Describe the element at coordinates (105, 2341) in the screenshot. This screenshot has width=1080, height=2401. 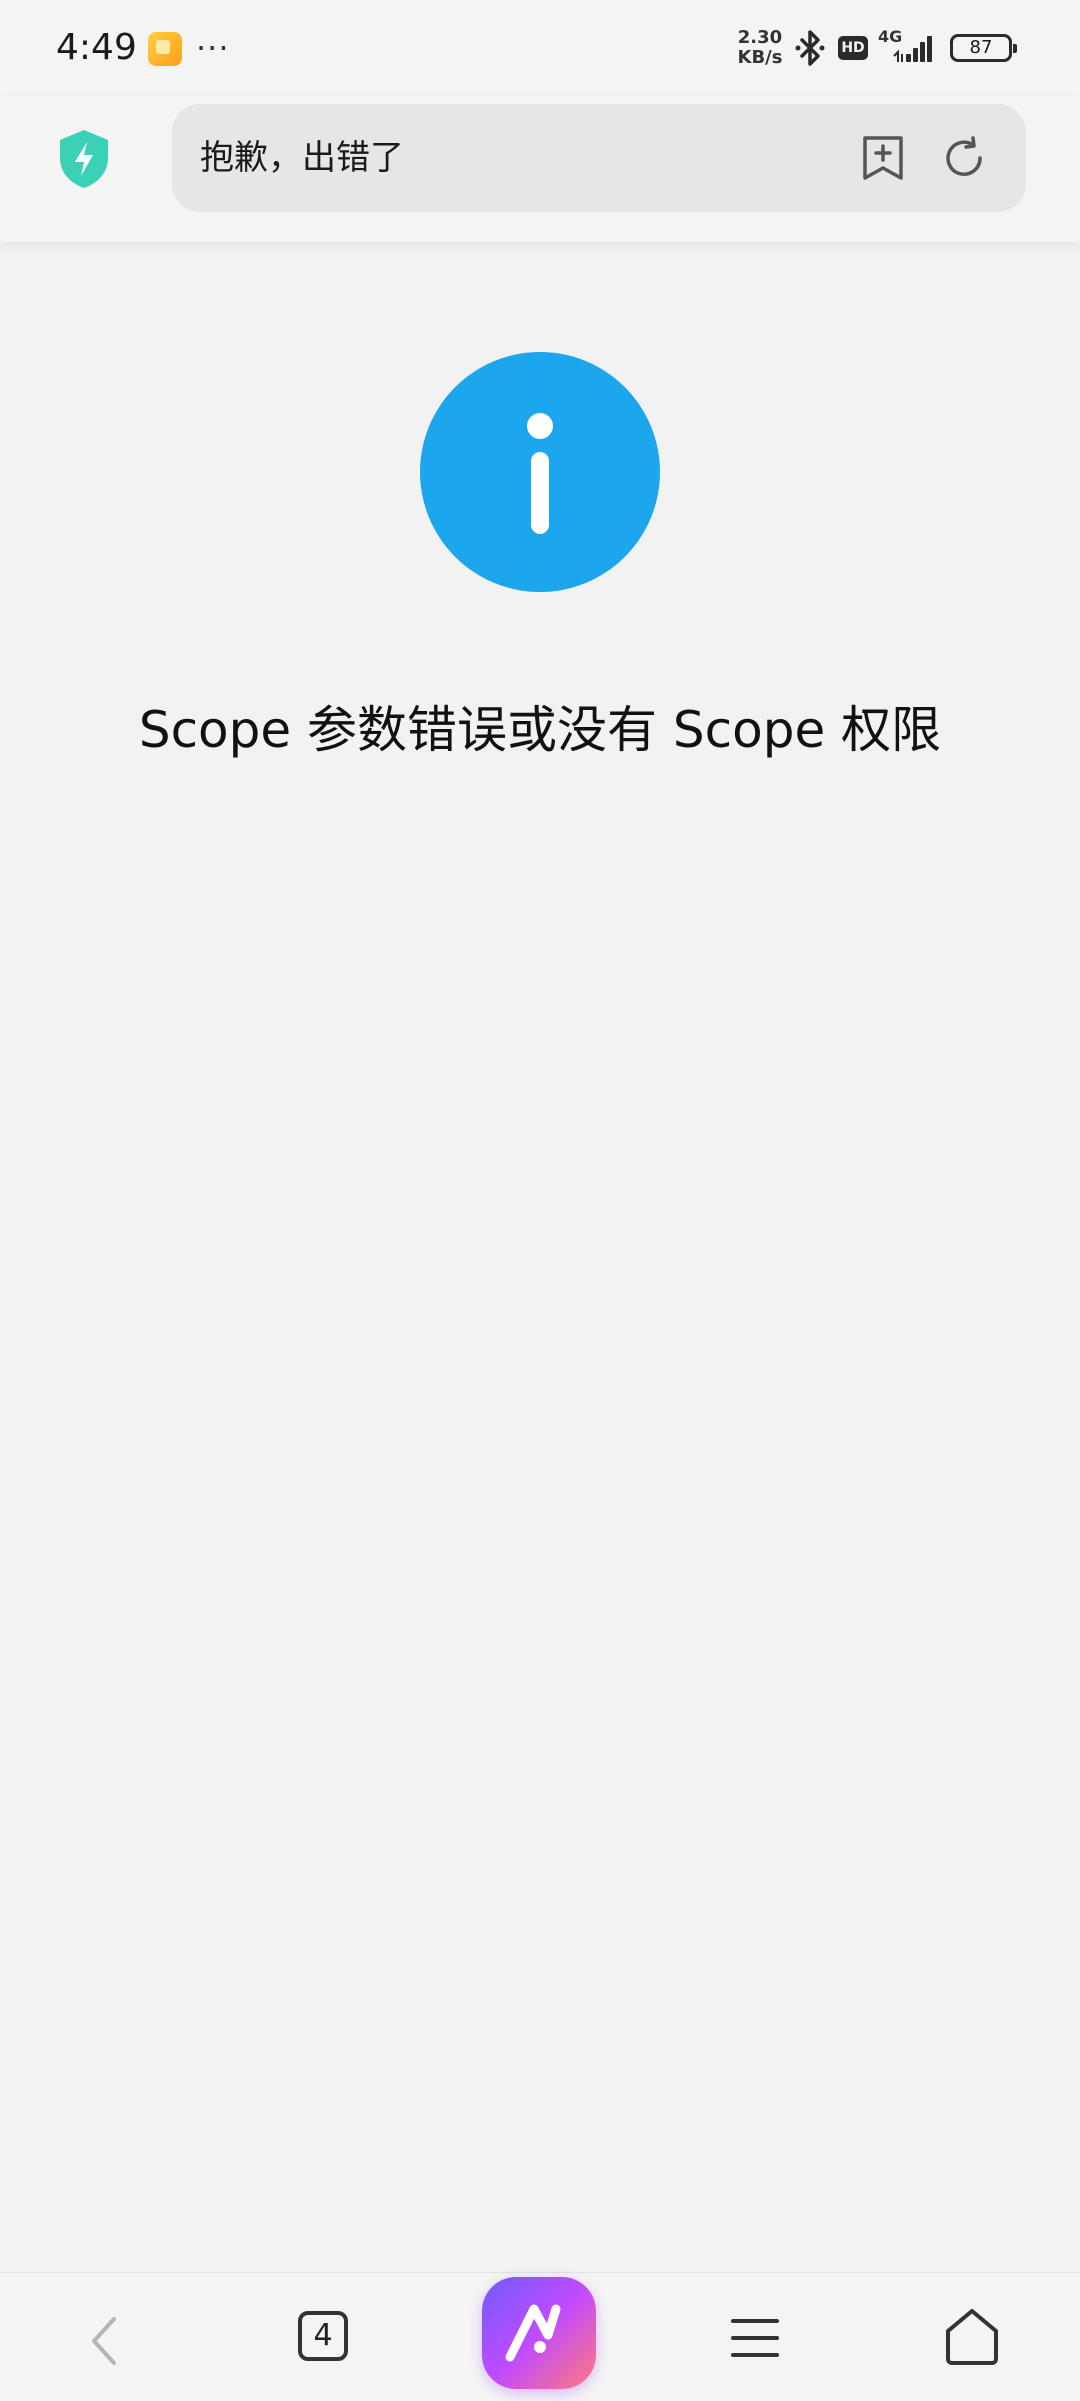
I see `back-icon` at that location.